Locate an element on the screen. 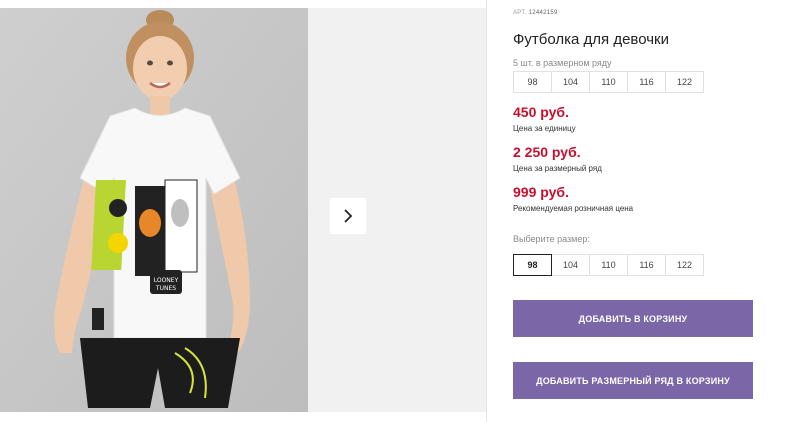 Image resolution: width=800 pixels, height=422 pixels. select-size-caption: Выберите размер: is located at coordinates (551, 239).